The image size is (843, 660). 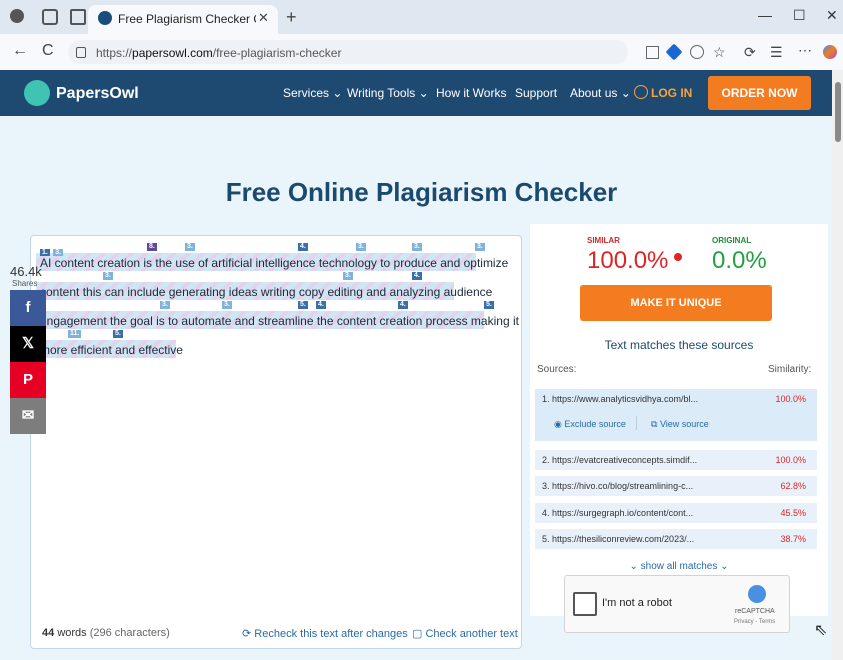 I want to click on check-another-link: ▢ Check another text, so click(x=465, y=633).